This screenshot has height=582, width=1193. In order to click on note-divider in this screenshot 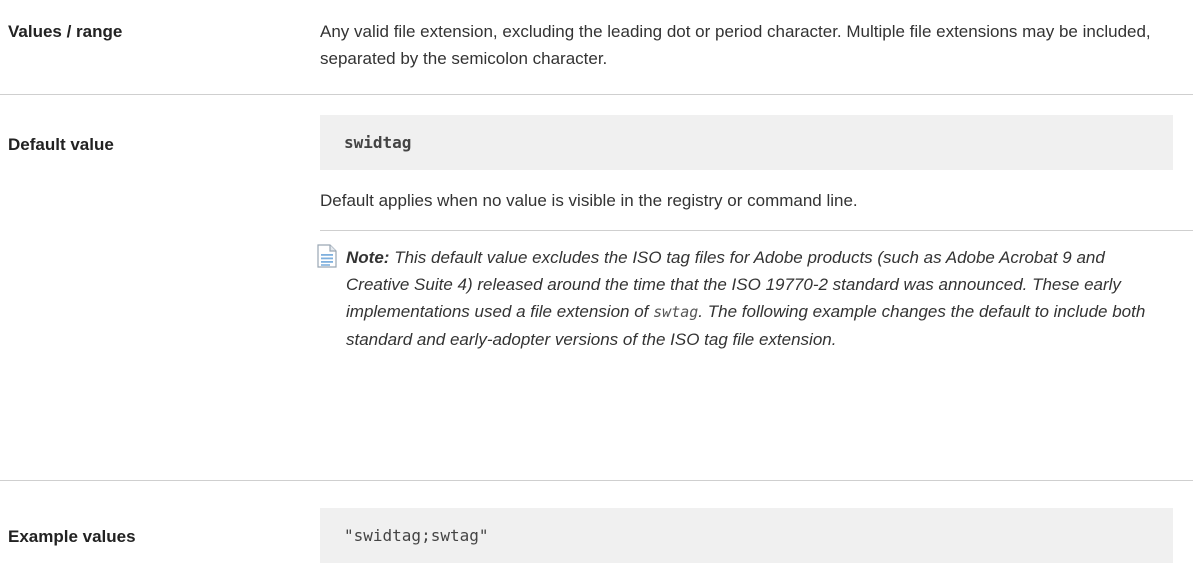, I will do `click(756, 230)`.